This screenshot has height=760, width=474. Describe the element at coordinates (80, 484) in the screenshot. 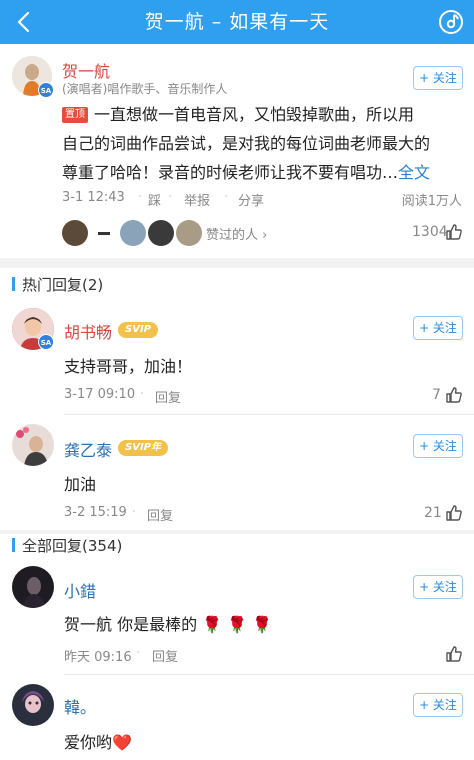

I see `comment-text: 加油` at that location.